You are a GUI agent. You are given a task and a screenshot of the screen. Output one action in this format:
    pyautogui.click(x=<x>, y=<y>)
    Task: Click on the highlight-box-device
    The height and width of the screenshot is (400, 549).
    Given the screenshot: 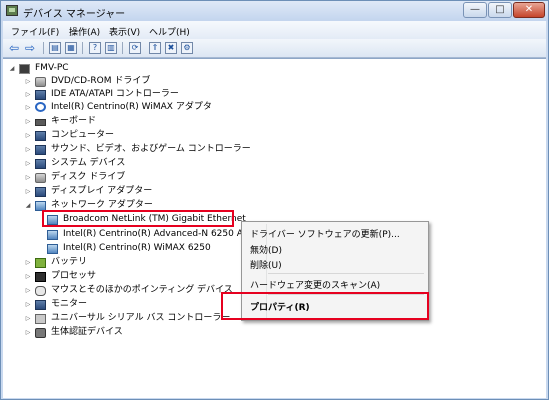 What is the action you would take?
    pyautogui.click(x=138, y=218)
    